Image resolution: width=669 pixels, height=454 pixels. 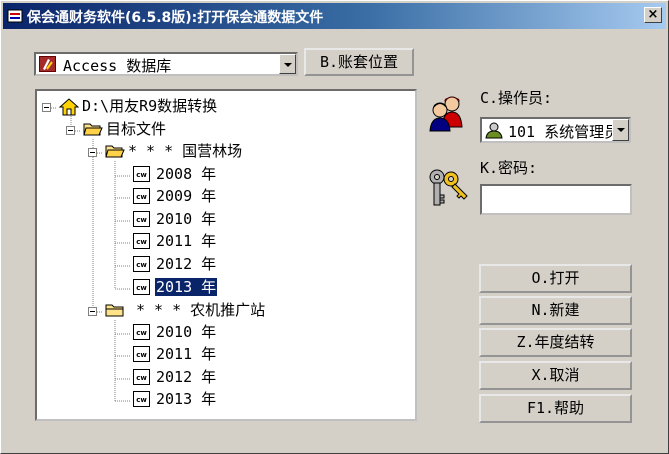 I want to click on account-location-button: B.账套位置, so click(x=359, y=62).